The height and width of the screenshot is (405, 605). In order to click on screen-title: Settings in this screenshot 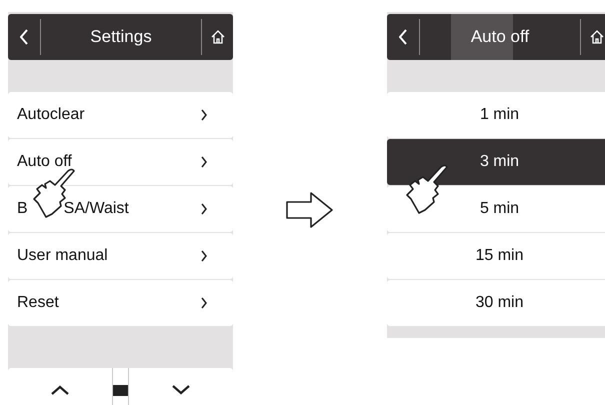, I will do `click(121, 37)`.